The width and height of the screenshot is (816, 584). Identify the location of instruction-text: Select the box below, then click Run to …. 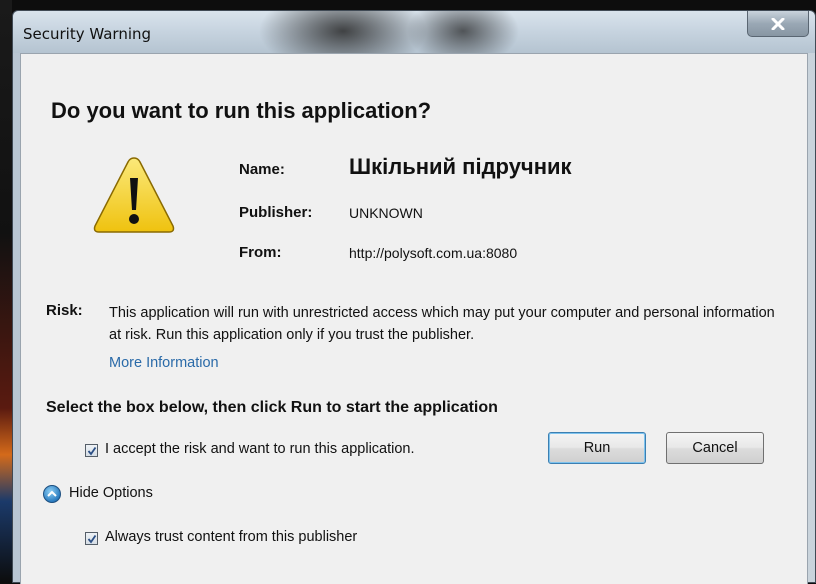
(272, 407).